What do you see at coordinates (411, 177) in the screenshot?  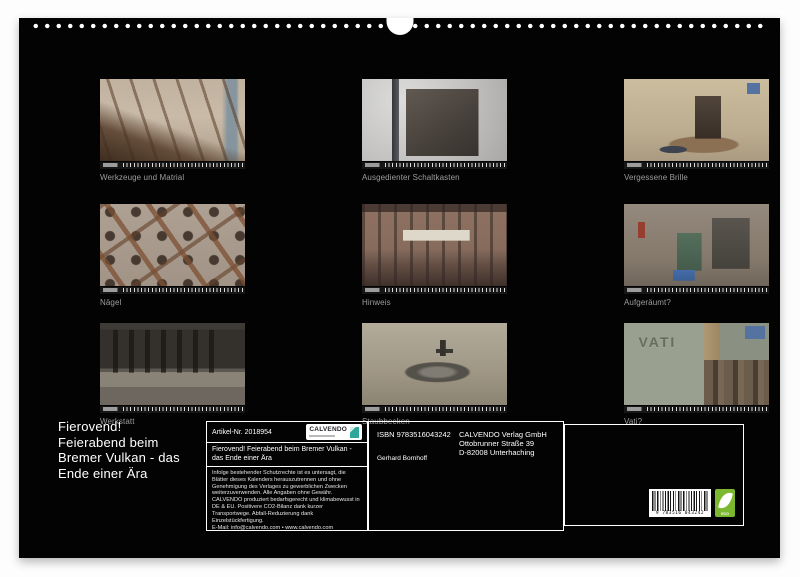 I see `thumbnail-caption: Ausgedienter Schaltkasten` at bounding box center [411, 177].